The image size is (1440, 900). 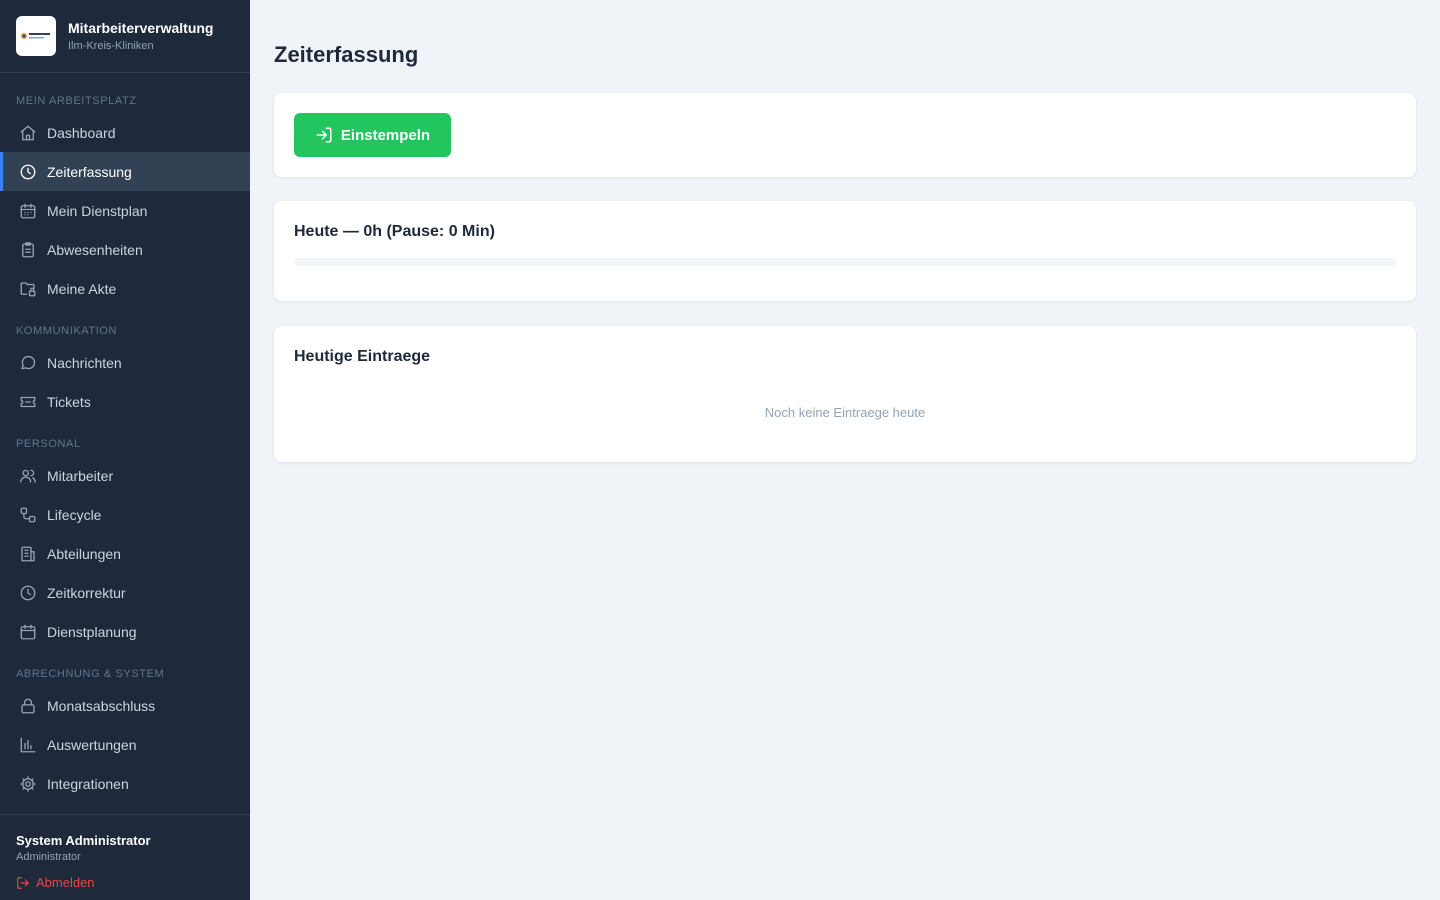 I want to click on login-icon, so click(x=324, y=135).